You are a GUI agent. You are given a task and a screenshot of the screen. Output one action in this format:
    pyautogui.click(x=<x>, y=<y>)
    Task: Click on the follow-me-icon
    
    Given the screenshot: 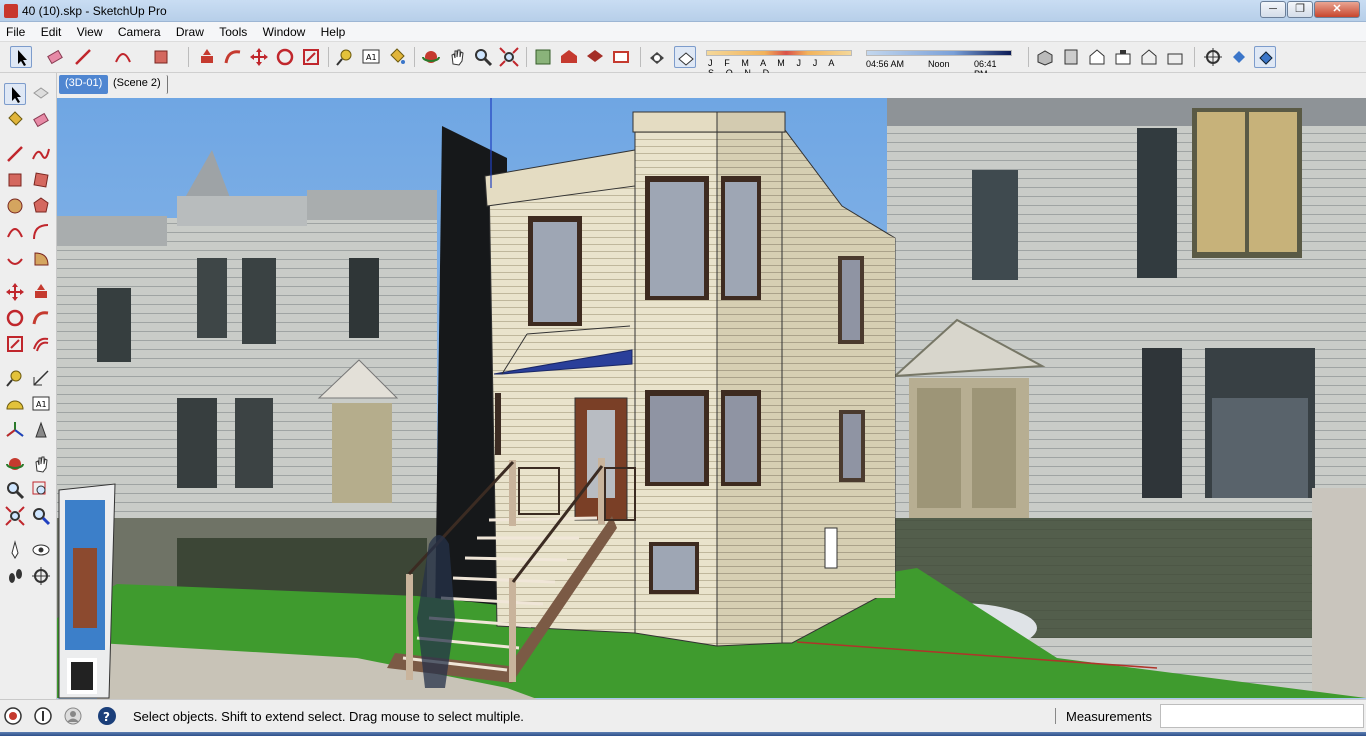 What is the action you would take?
    pyautogui.click(x=41, y=318)
    